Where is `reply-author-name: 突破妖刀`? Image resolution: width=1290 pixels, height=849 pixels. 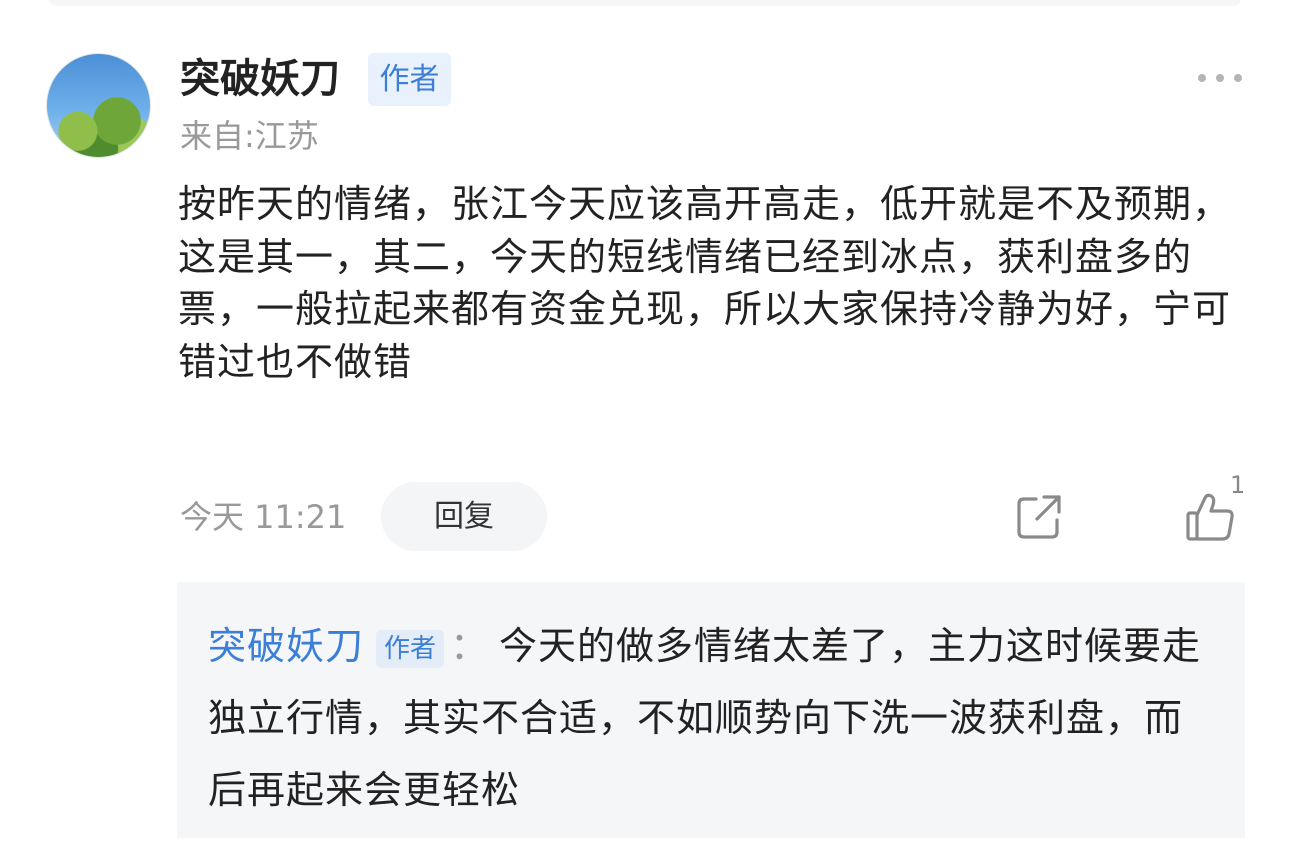 reply-author-name: 突破妖刀 is located at coordinates (286, 646).